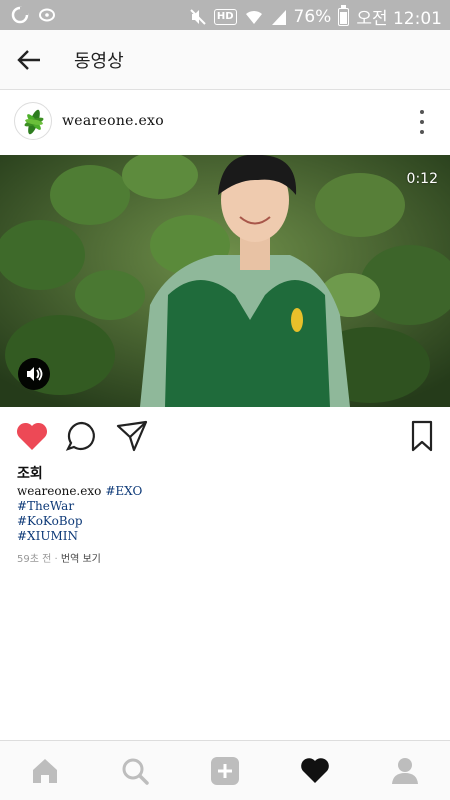  Describe the element at coordinates (30, 474) in the screenshot. I see `views-label: 조회` at that location.